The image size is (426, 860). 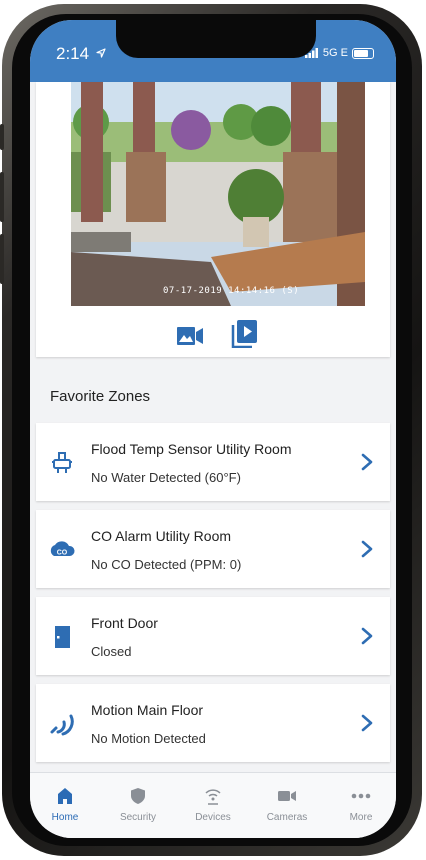 I want to click on camera-actions, so click(x=213, y=332).